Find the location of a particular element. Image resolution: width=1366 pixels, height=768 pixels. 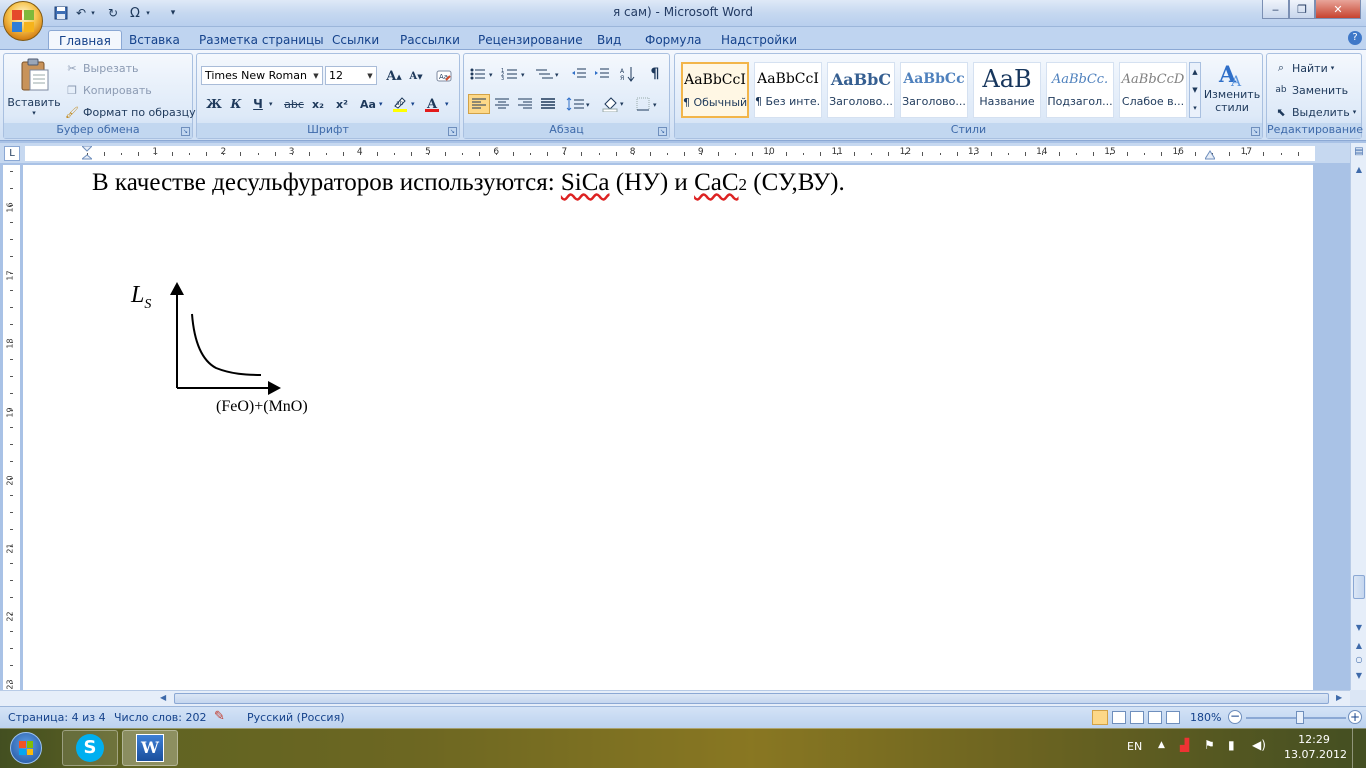

scroll-thumb is located at coordinates (1359, 587).